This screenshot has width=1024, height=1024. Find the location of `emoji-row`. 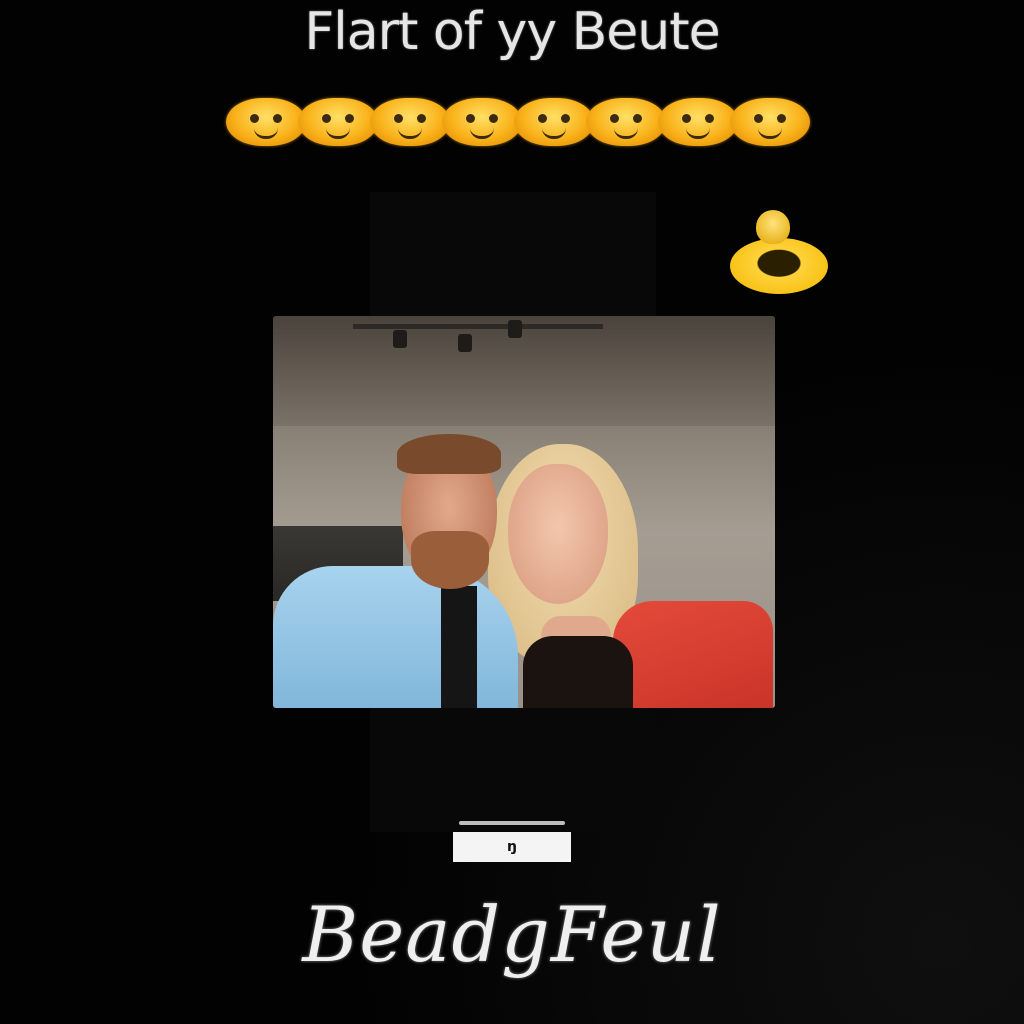

emoji-row is located at coordinates (526, 122).